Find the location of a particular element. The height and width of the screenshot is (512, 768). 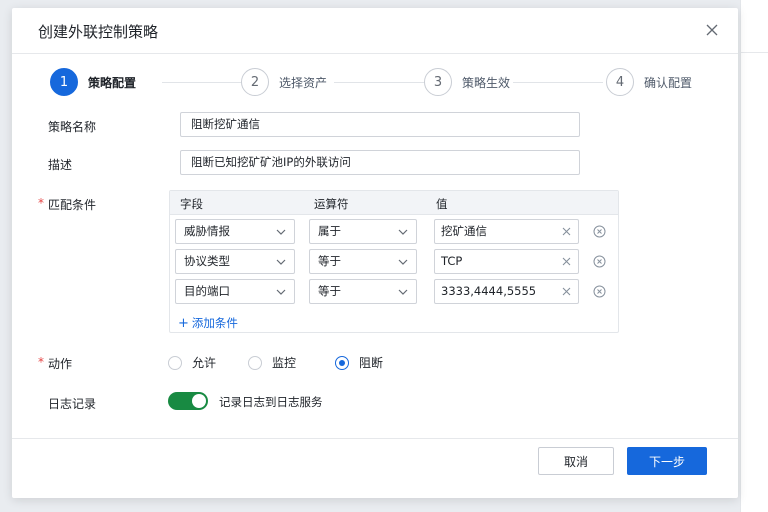

close-icon is located at coordinates (712, 30).